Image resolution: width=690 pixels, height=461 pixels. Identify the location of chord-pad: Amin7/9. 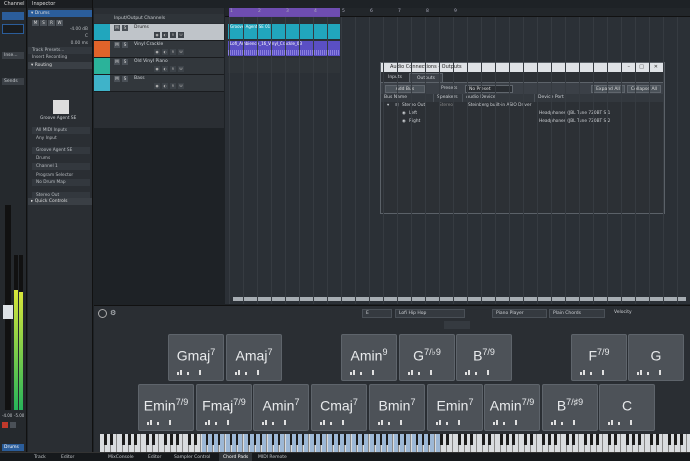
(512, 407).